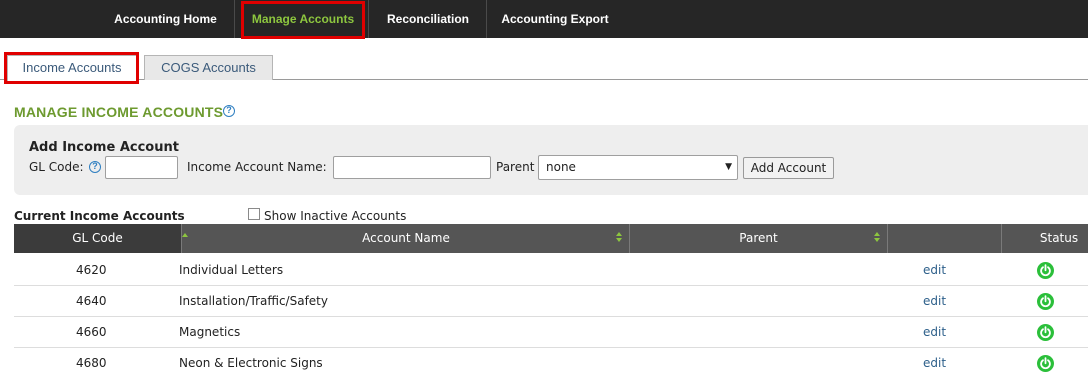 Image resolution: width=1088 pixels, height=375 pixels. What do you see at coordinates (208, 67) in the screenshot?
I see `tab-cogs-accounts: COGS Accounts` at bounding box center [208, 67].